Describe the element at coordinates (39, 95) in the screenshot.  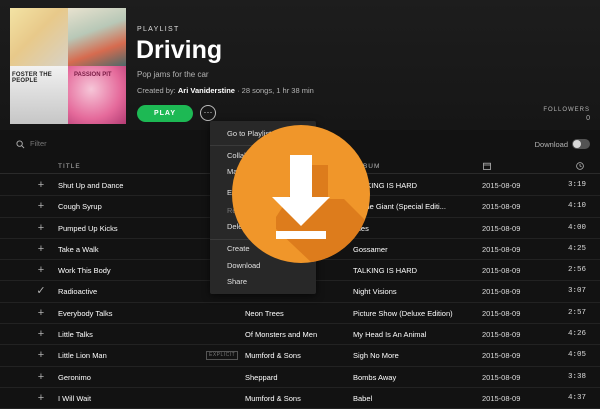
I see `cover-tile-3: FOSTER THE PEOPLE` at that location.